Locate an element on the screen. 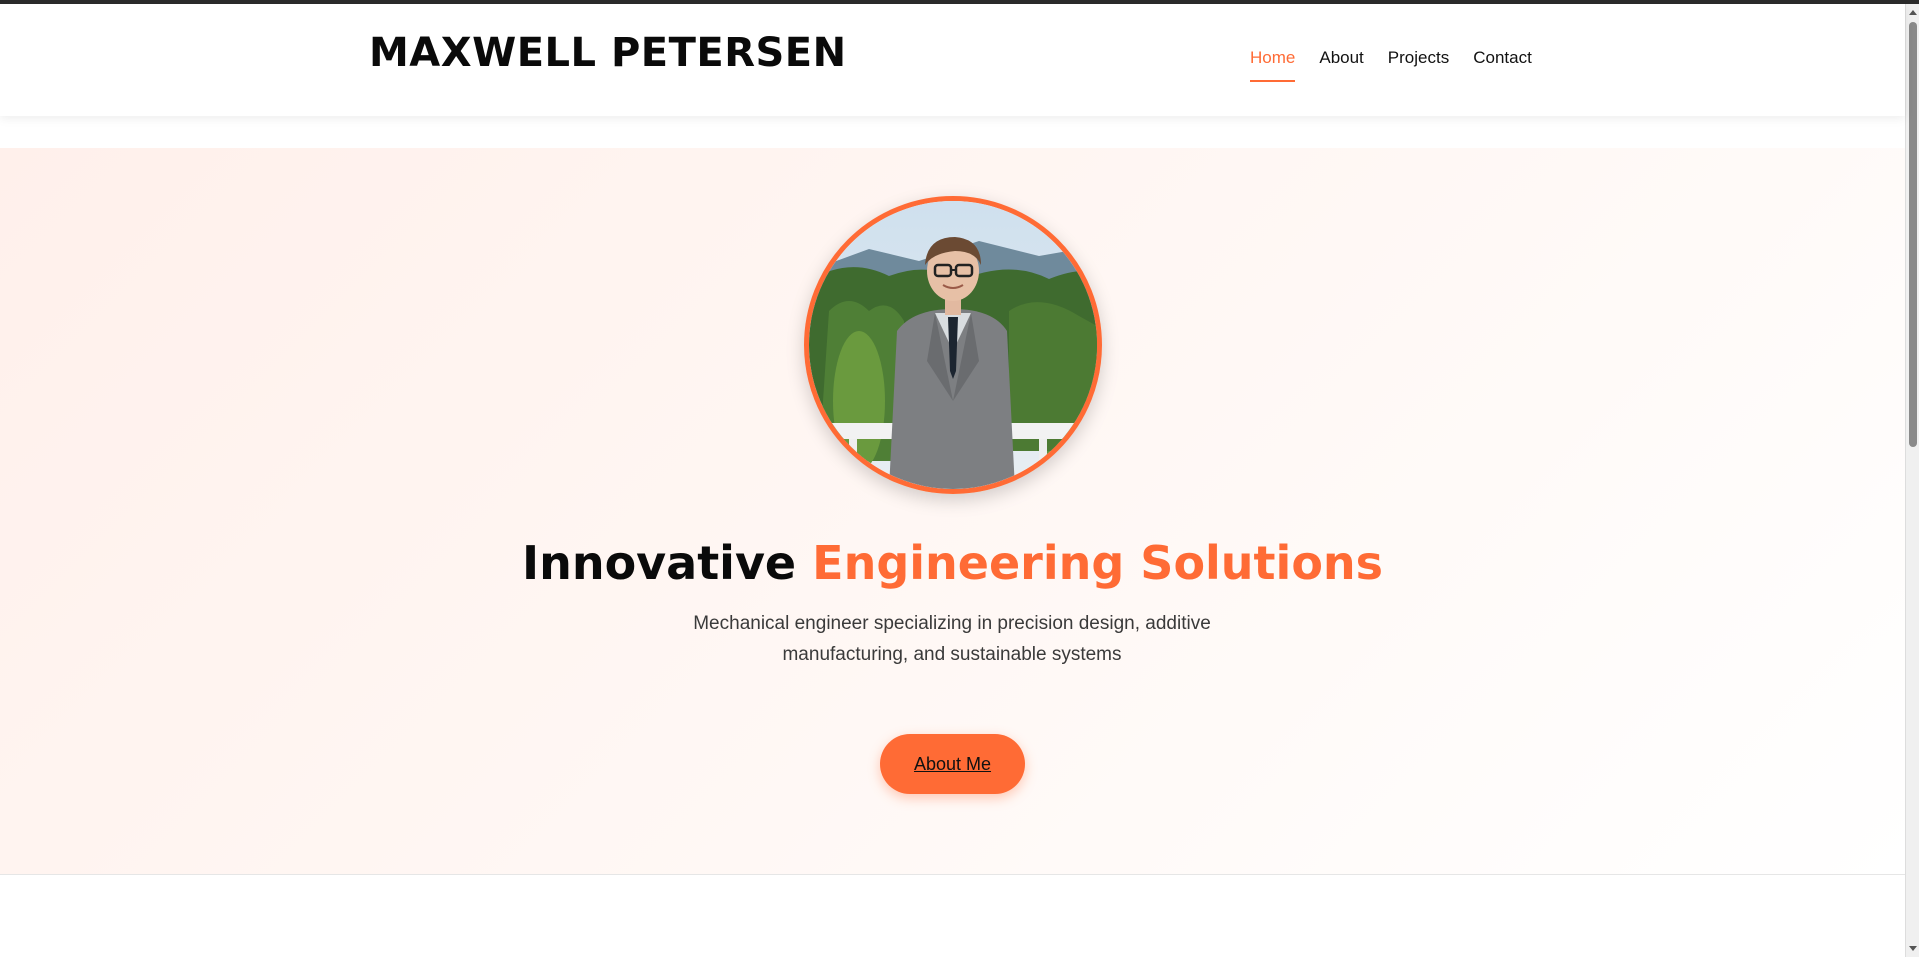 The image size is (1919, 957). nav-about: About is located at coordinates (1341, 65).